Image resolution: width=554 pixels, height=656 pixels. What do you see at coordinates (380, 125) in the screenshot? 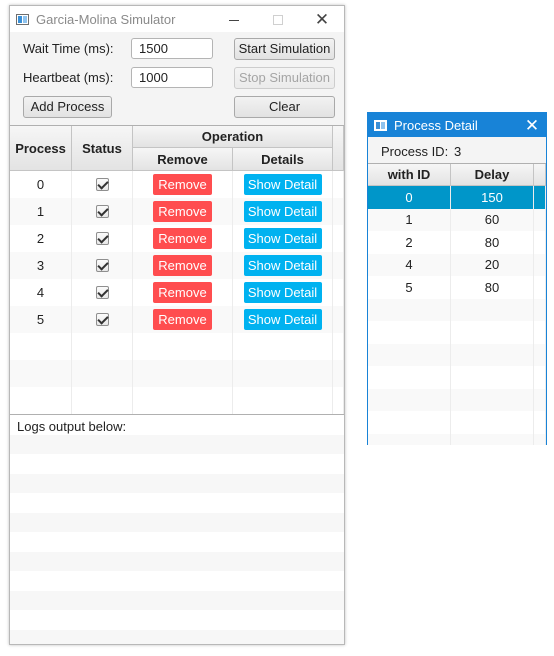
I see `detail-app-icon` at bounding box center [380, 125].